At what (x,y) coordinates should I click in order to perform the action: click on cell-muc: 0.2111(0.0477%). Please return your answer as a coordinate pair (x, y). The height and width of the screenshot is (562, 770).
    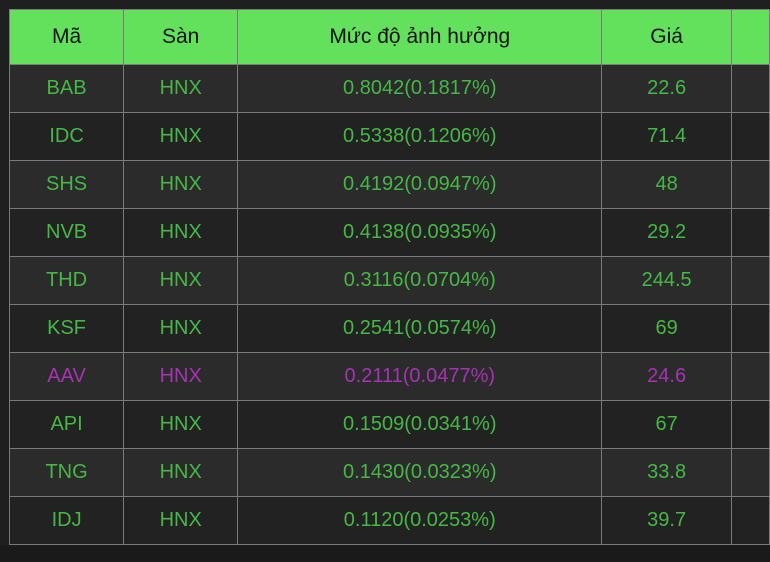
    Looking at the image, I should click on (420, 376).